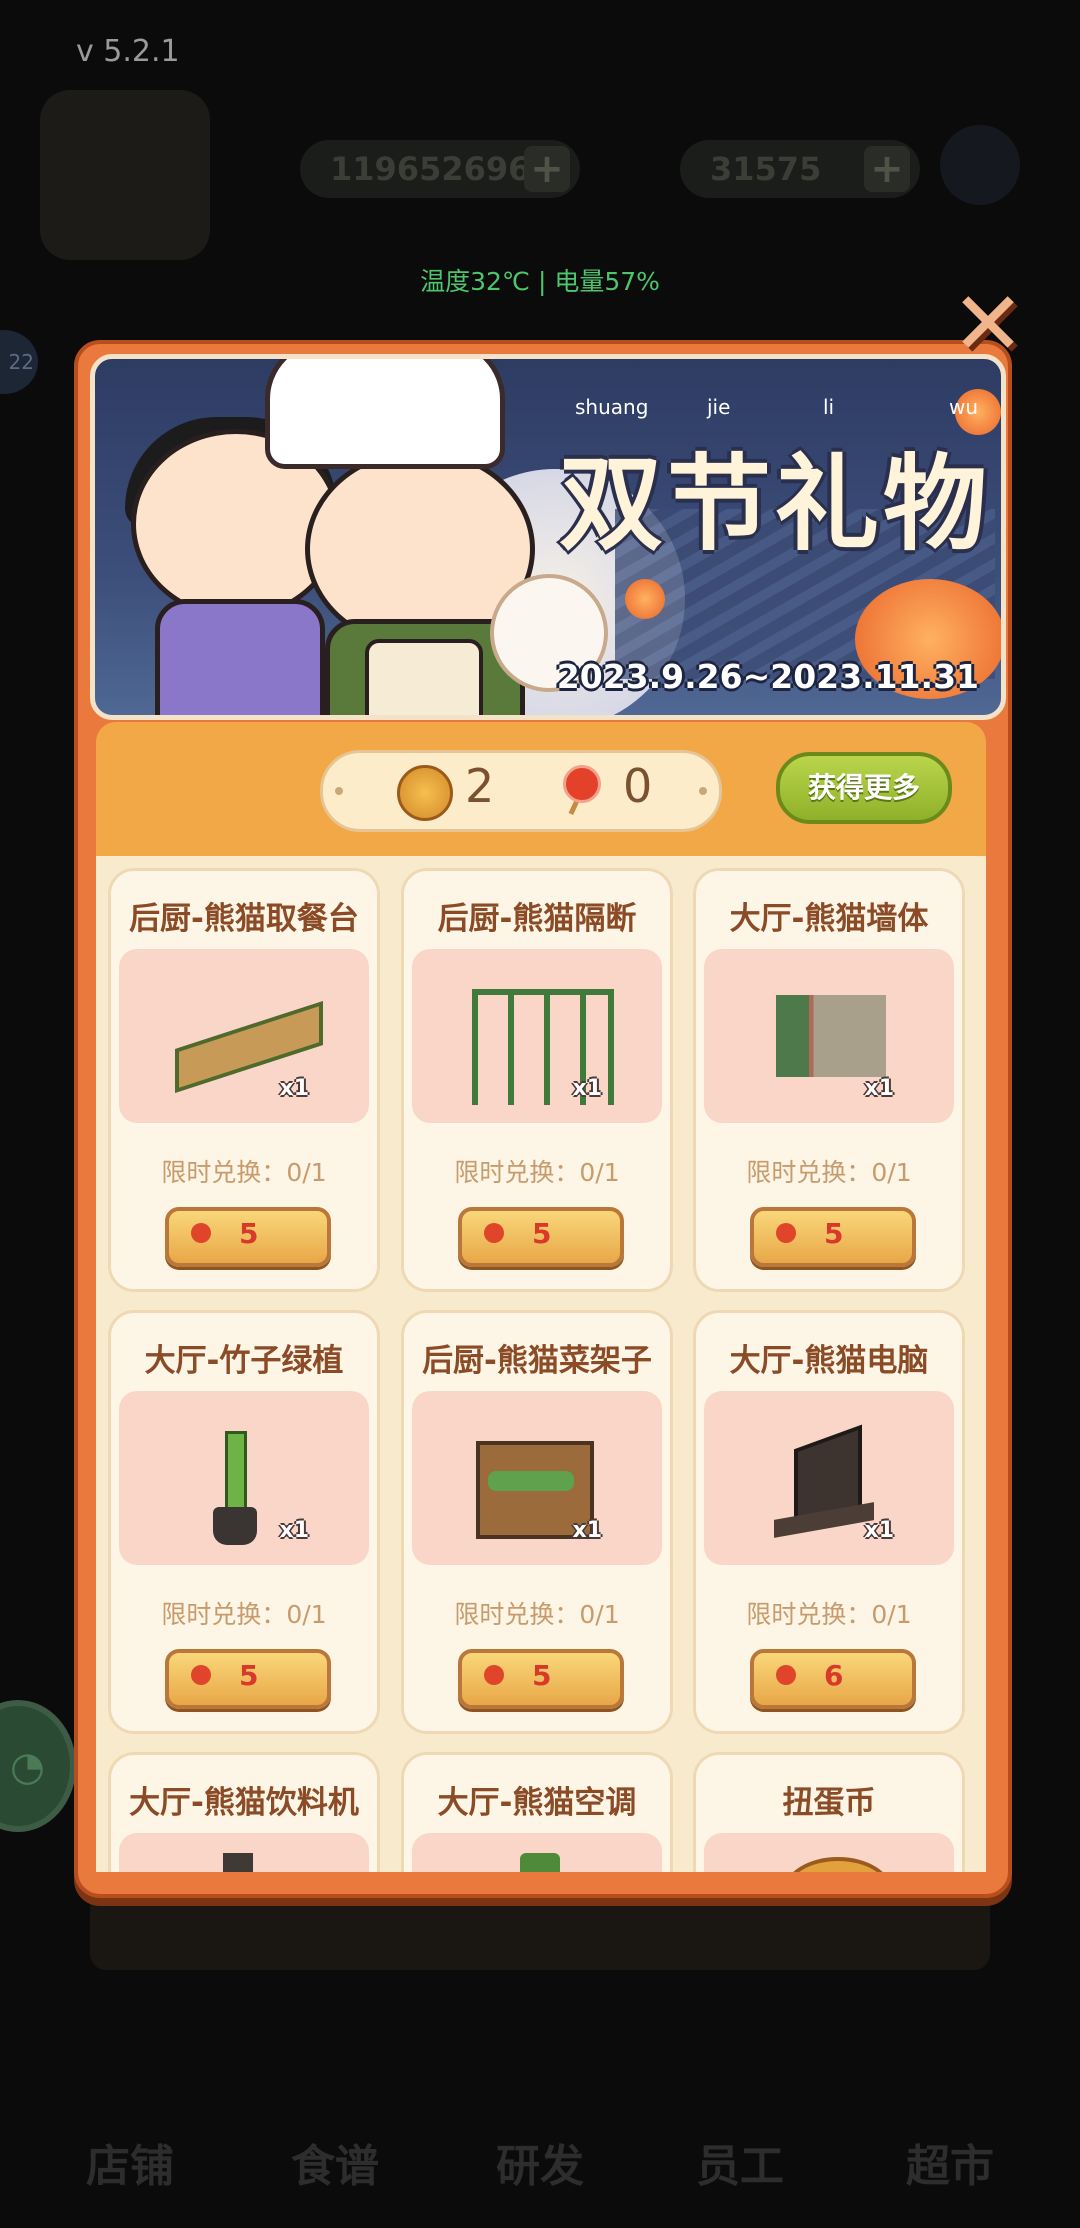  I want to click on add-coins-icon: +, so click(547, 169).